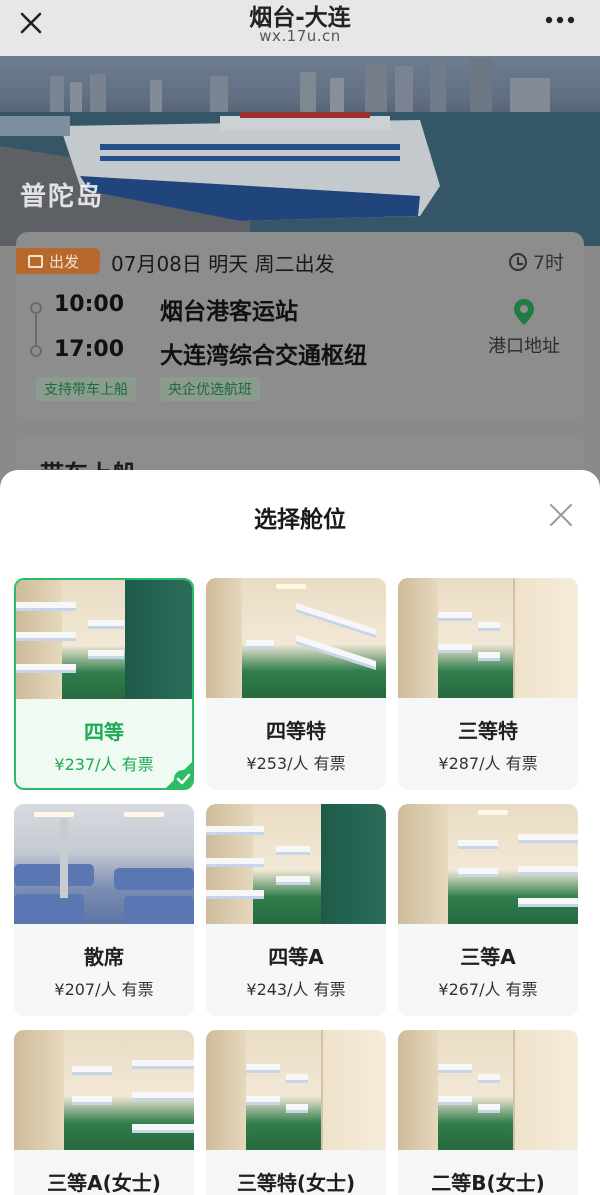 The height and width of the screenshot is (1195, 600). Describe the element at coordinates (561, 515) in the screenshot. I see `close-icon` at that location.